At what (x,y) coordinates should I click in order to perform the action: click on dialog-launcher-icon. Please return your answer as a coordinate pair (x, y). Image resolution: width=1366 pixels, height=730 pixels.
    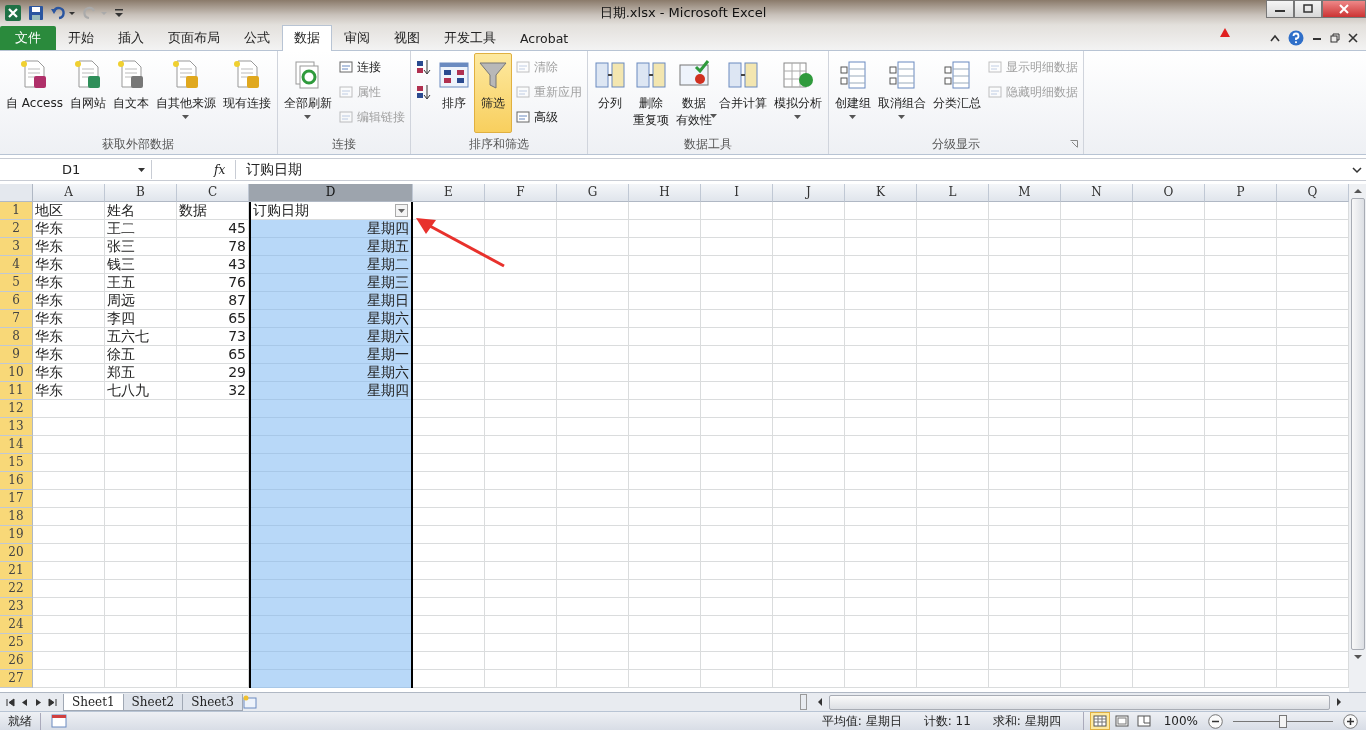
    Looking at the image, I should click on (1073, 144).